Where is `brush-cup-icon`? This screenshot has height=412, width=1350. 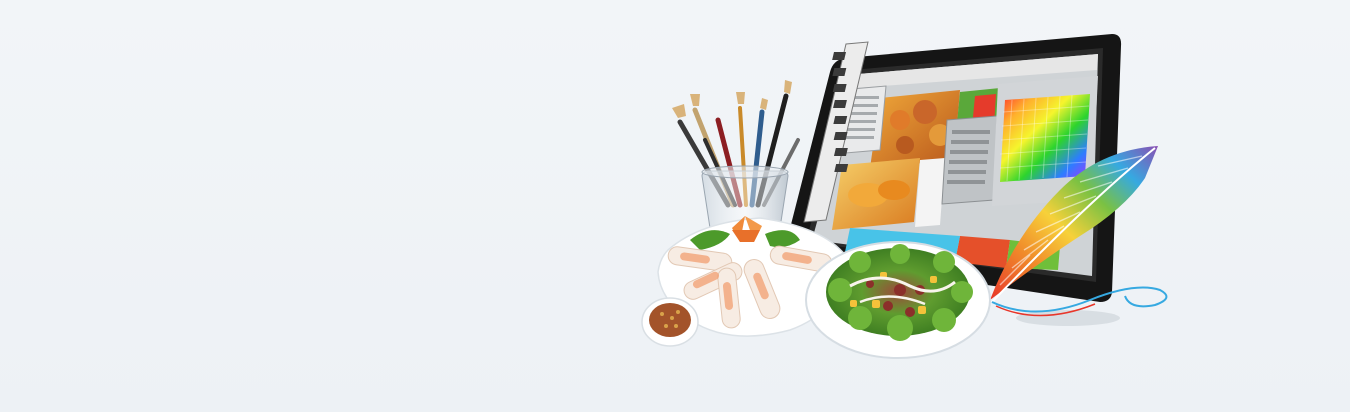
brush-cup-icon is located at coordinates (736, 159).